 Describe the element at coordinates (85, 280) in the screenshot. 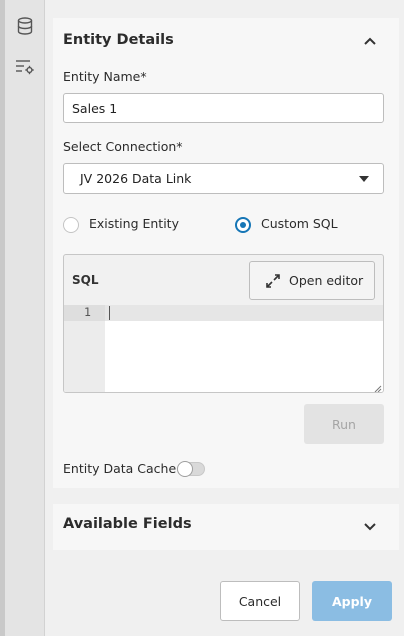

I see `sql-label: SQL` at that location.